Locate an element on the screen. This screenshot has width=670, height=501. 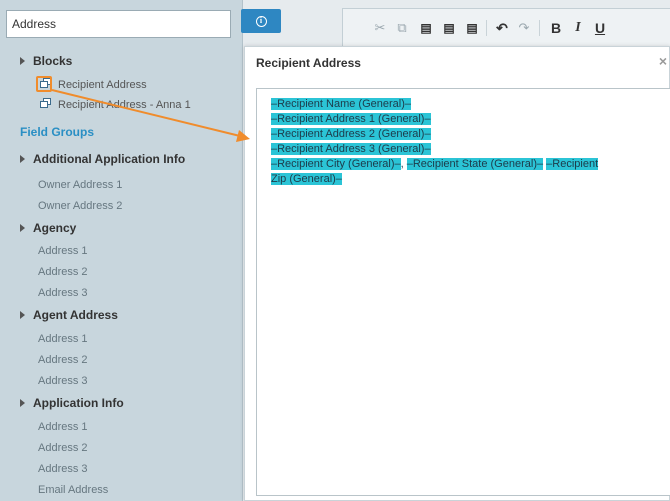
dialog-title: Recipient Address is located at coordinates (308, 63).